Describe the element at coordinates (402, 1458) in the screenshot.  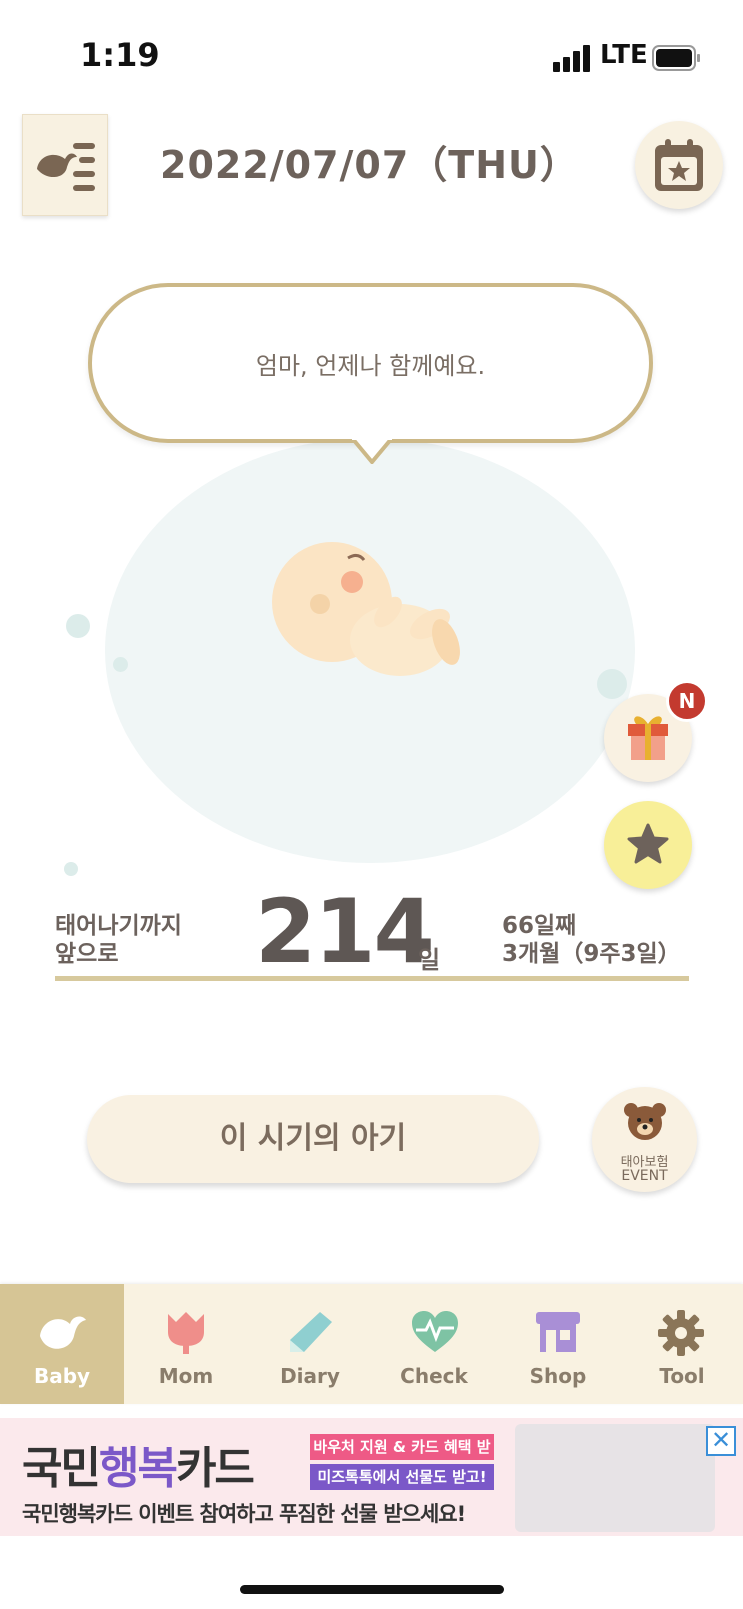
I see `ad-tag-benefit: 바우처 지원 & 카드 혜택 받고` at that location.